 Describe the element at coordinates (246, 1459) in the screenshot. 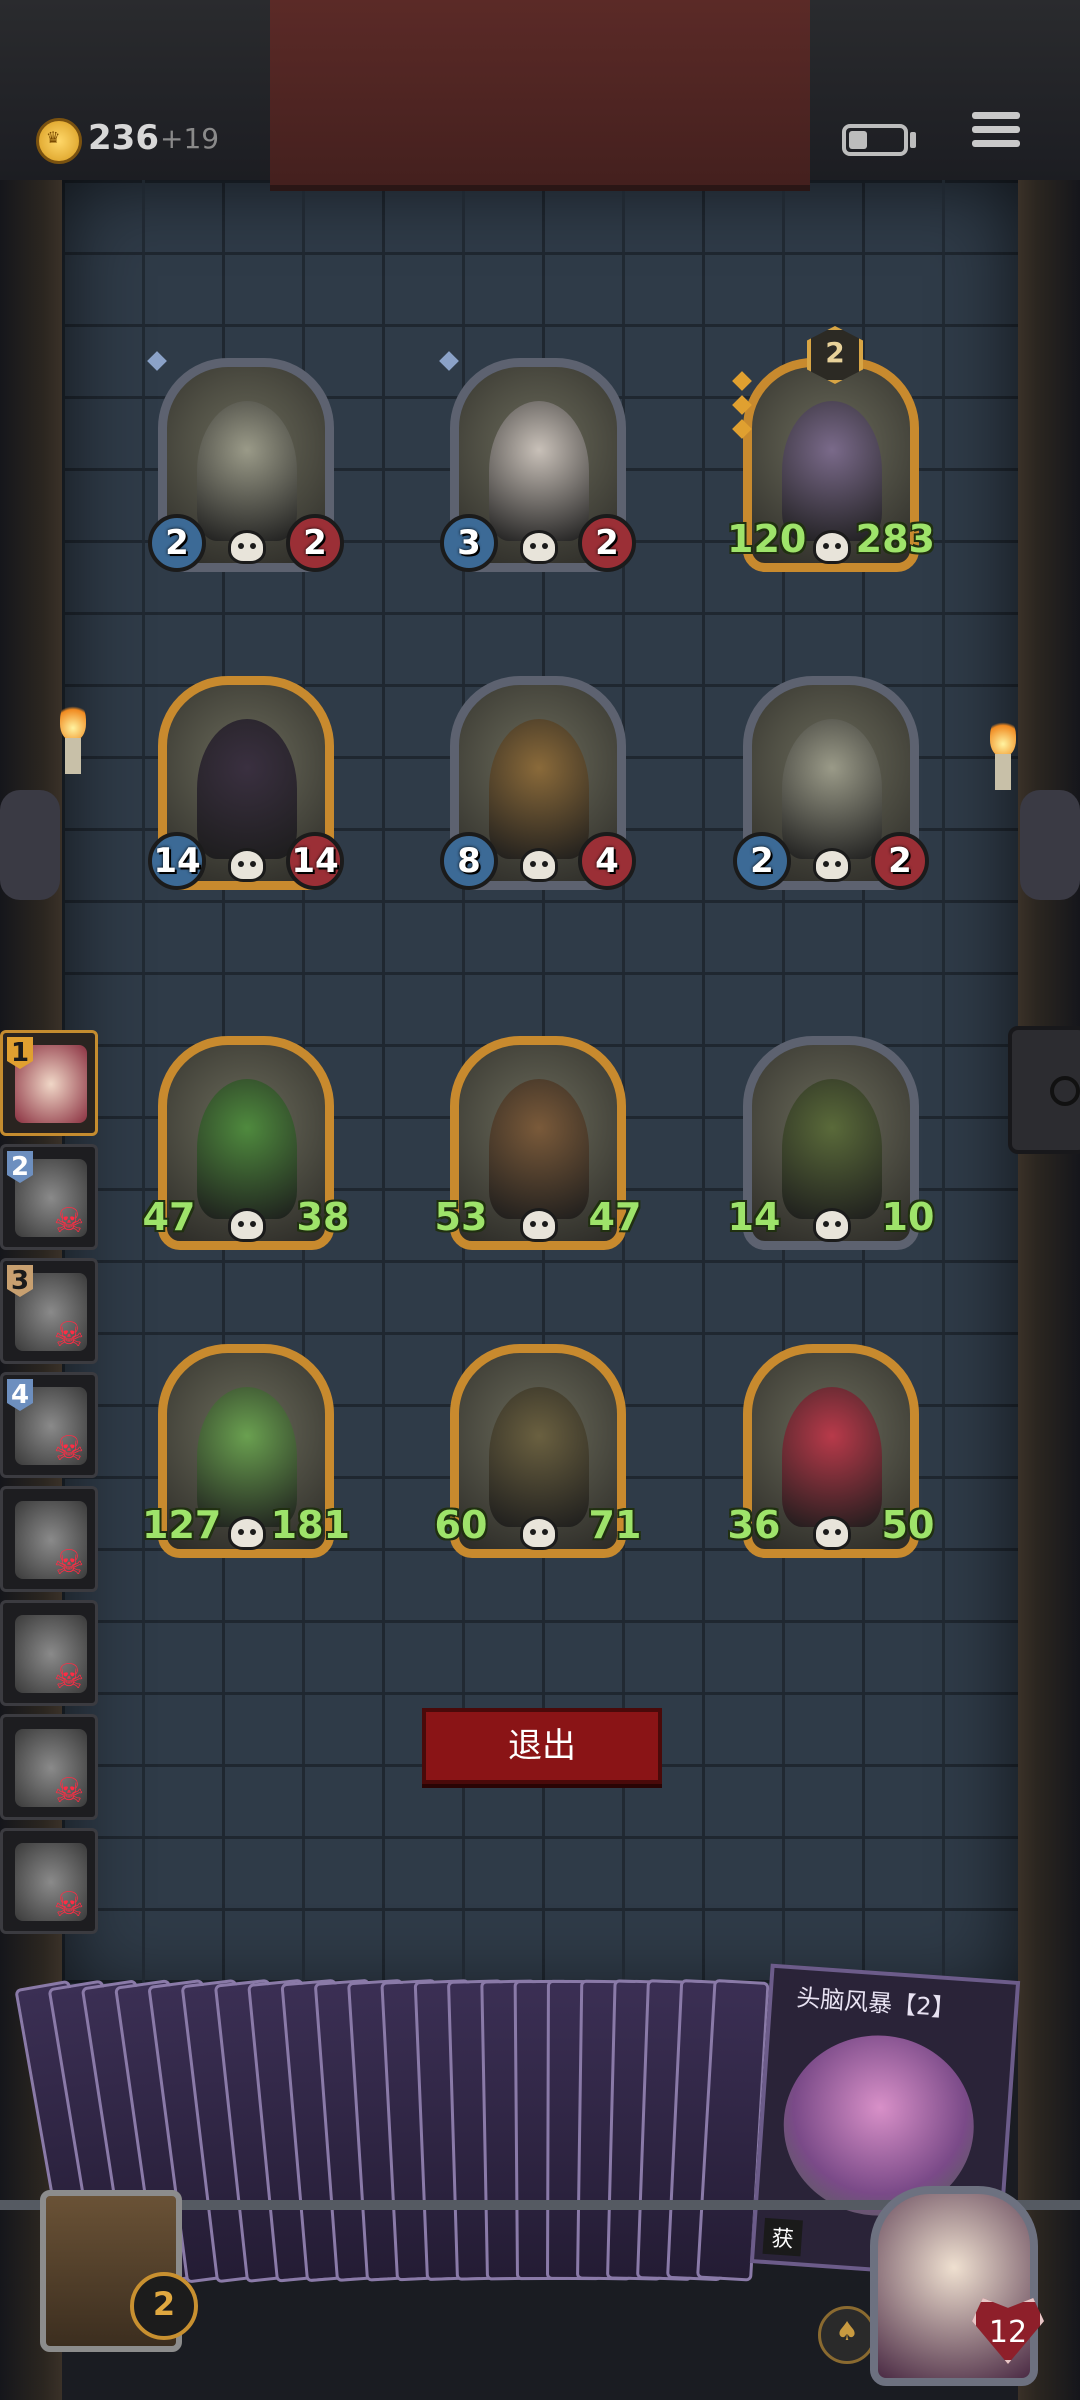

I see `board-card-leaf-sprout-girl: 127 181` at that location.